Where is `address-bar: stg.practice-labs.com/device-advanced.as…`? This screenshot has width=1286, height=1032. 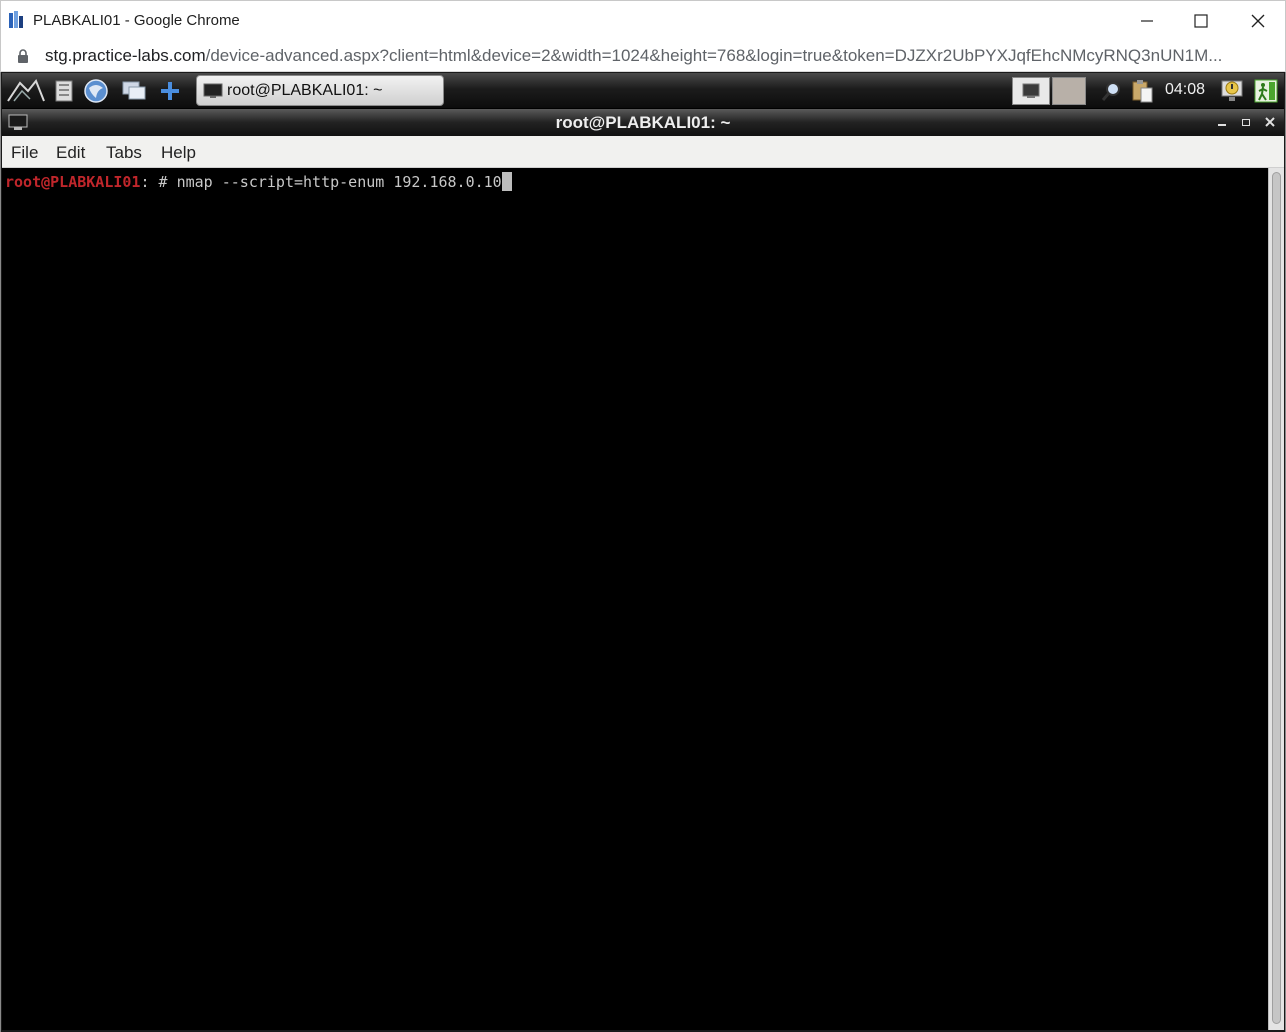
address-bar: stg.practice-labs.com/device-advanced.as… is located at coordinates (643, 56).